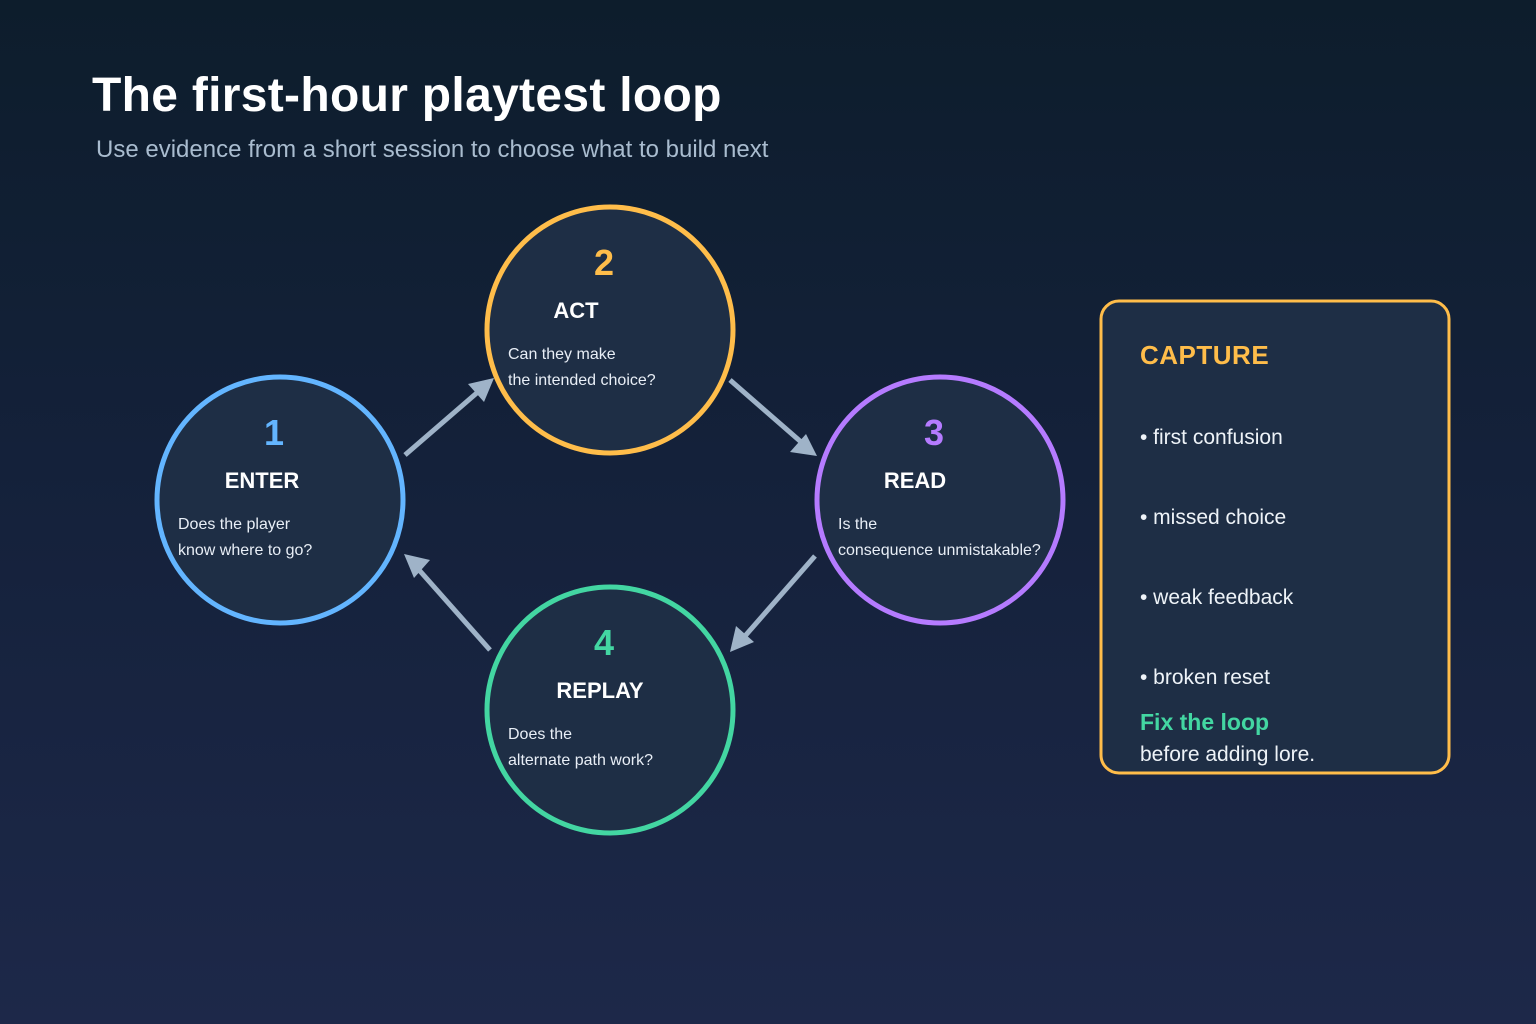 The height and width of the screenshot is (1024, 1536). Describe the element at coordinates (940, 500) in the screenshot. I see `node-read: 3 READ Is the consequence unmistakable?` at that location.